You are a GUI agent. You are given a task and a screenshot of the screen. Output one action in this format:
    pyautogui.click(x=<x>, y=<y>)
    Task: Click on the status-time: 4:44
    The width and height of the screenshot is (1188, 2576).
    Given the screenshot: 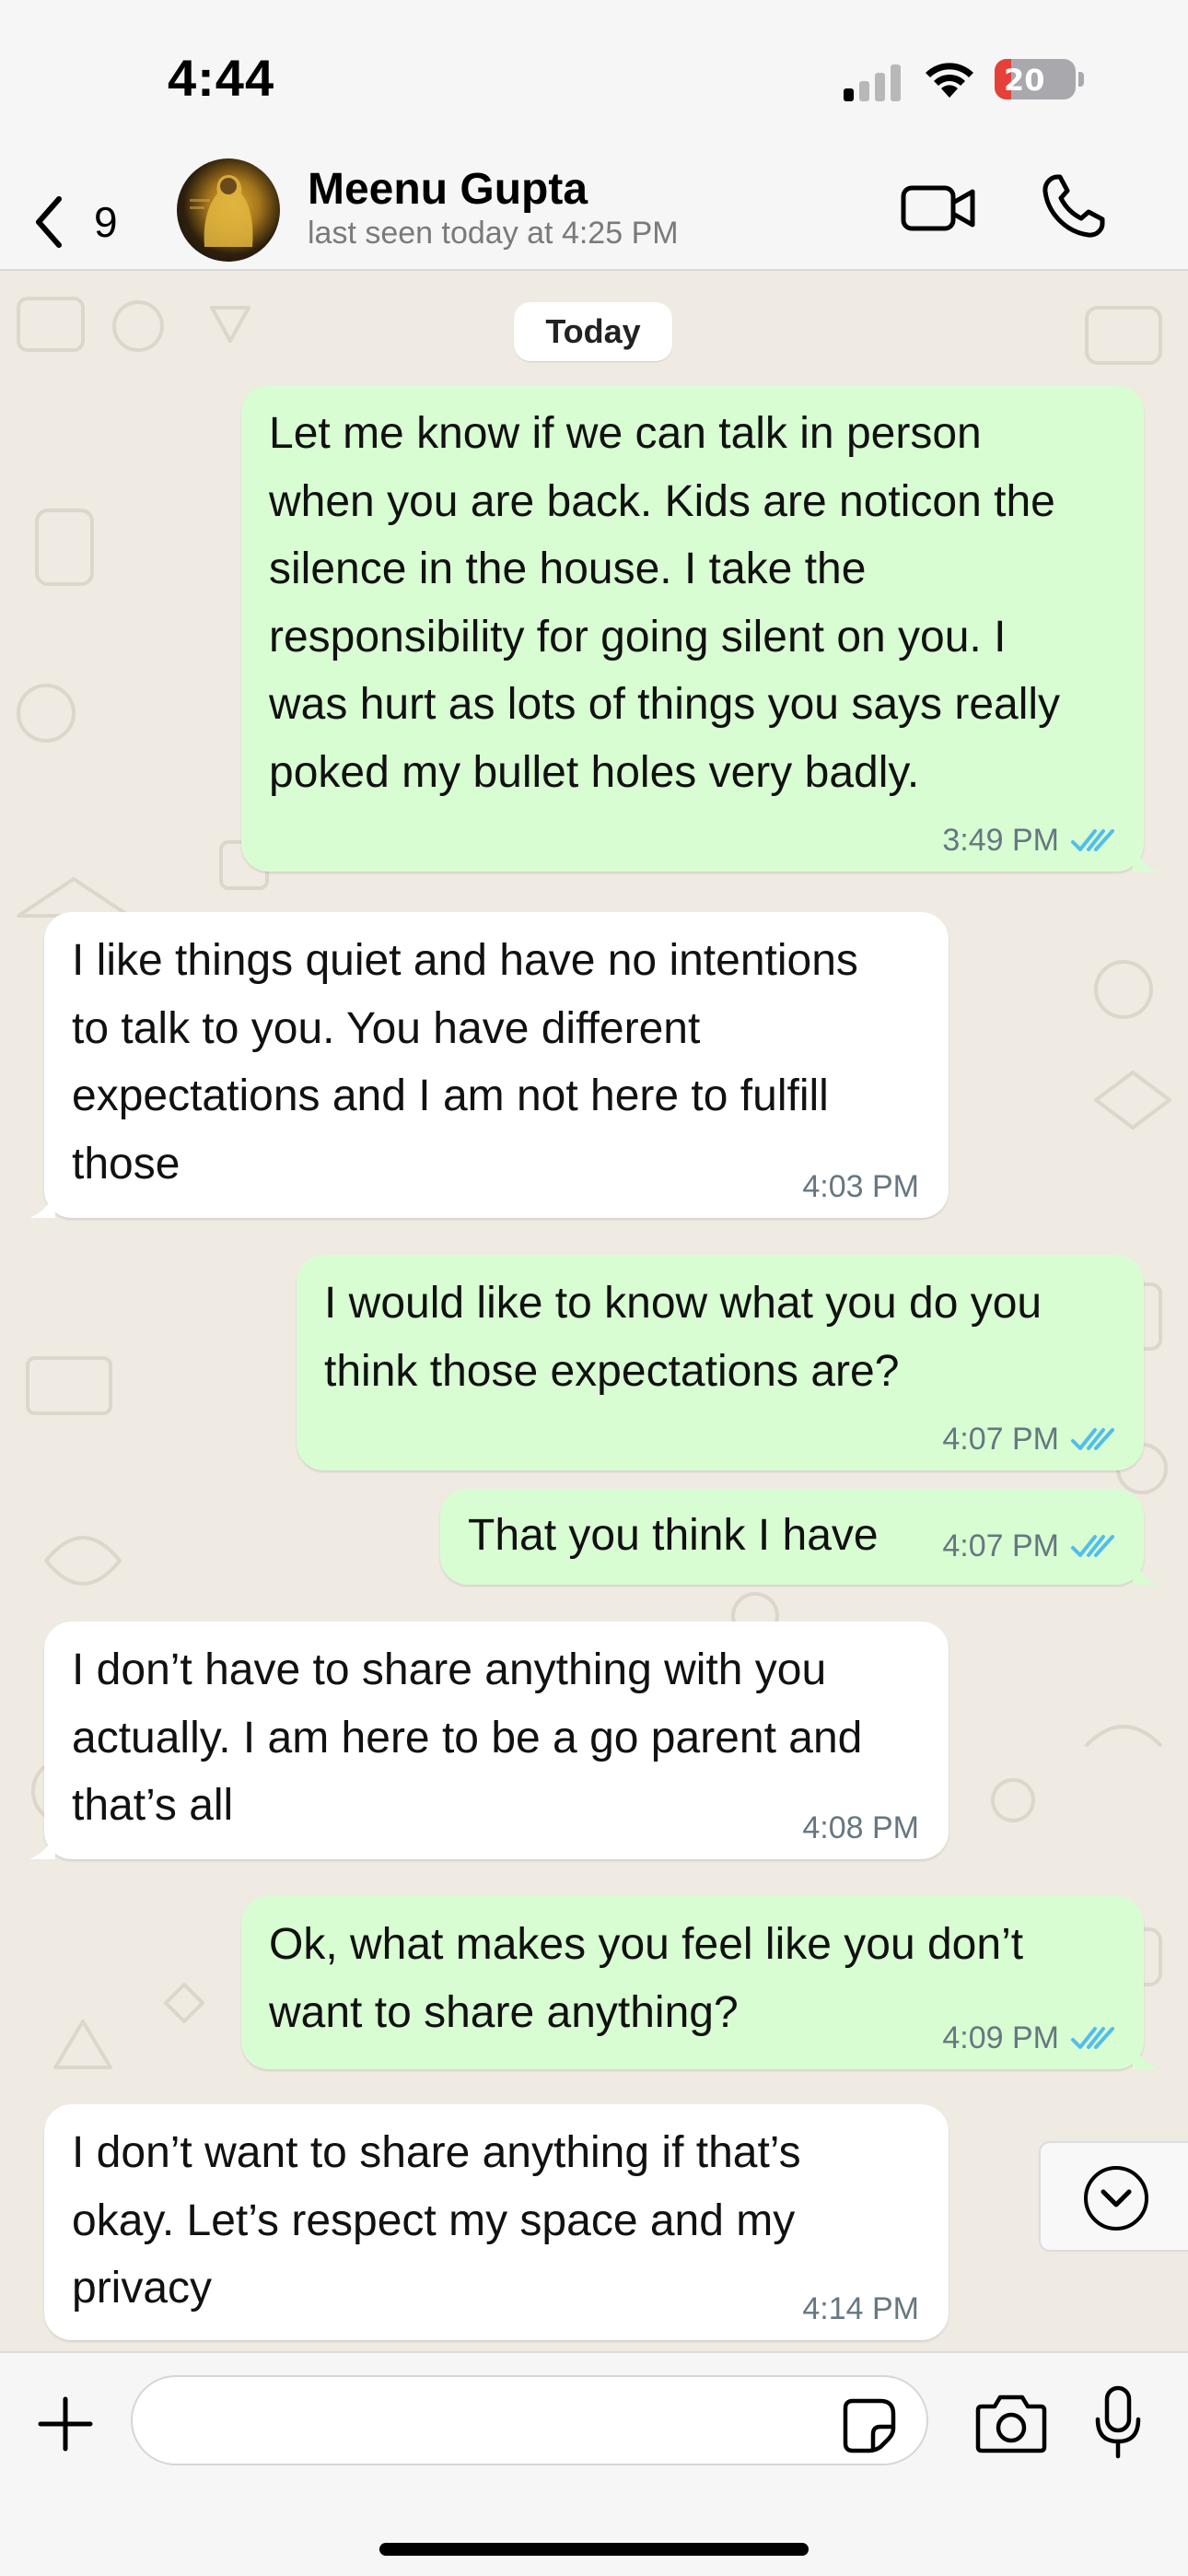 What is the action you would take?
    pyautogui.click(x=221, y=78)
    